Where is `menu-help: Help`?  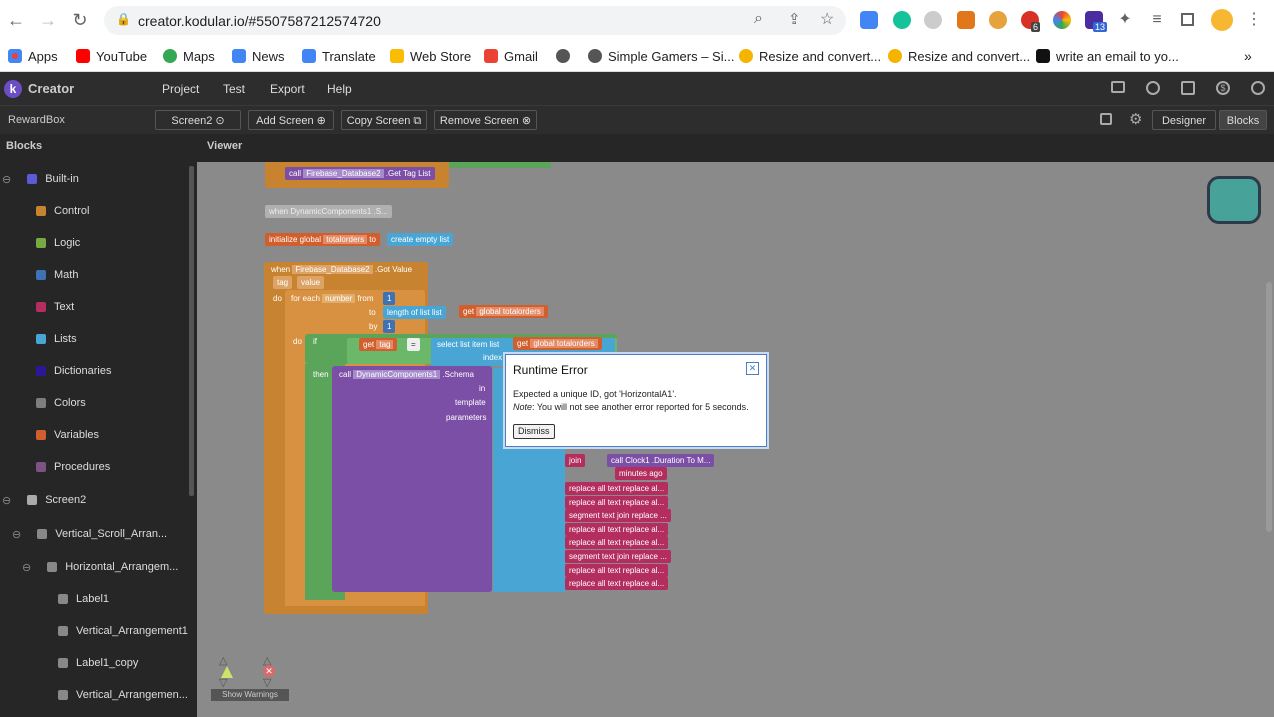 menu-help: Help is located at coordinates (339, 89).